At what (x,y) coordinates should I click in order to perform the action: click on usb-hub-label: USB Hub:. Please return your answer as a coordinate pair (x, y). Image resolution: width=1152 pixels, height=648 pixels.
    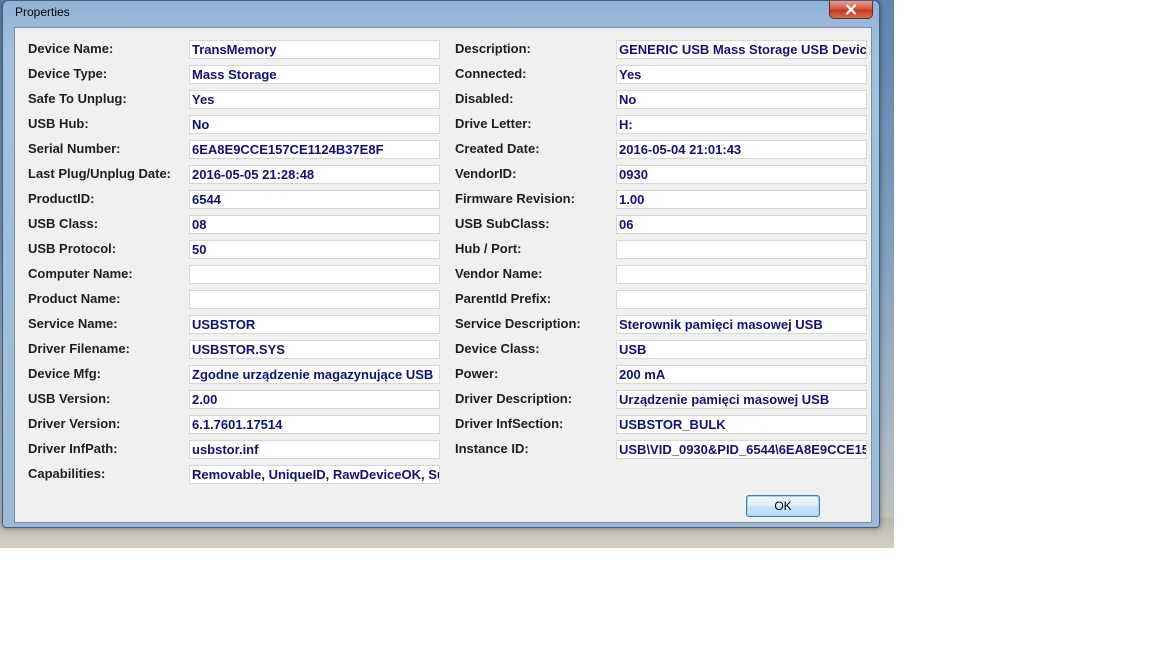
    Looking at the image, I should click on (58, 123).